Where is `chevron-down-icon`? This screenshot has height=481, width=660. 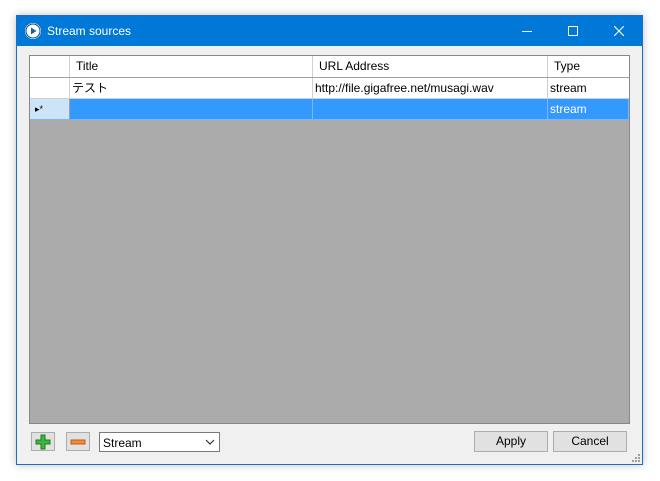 chevron-down-icon is located at coordinates (210, 442).